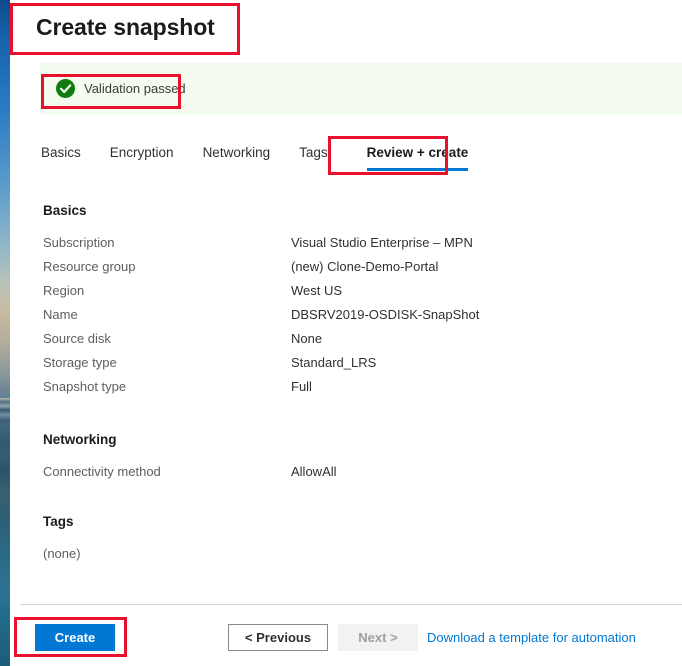  Describe the element at coordinates (353, 291) in the screenshot. I see `summary-row: Region West US` at that location.